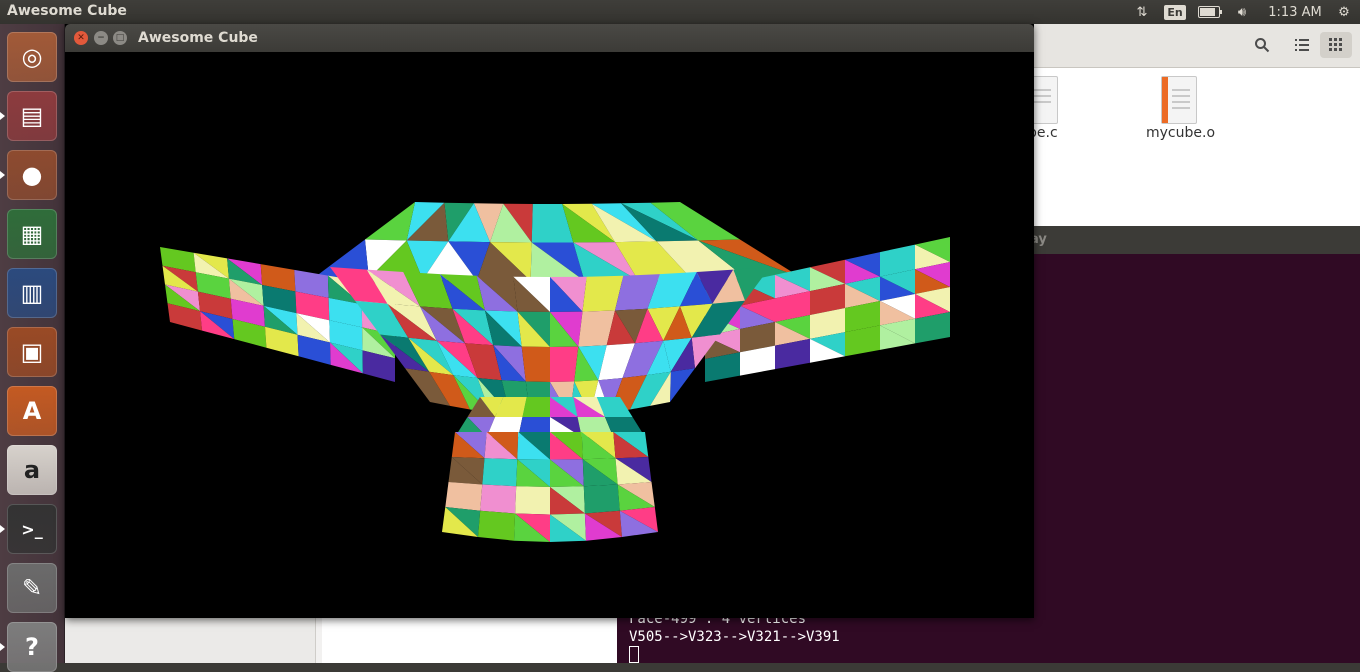 The height and width of the screenshot is (672, 1360). I want to click on battery-level-fill, so click(1207, 12).